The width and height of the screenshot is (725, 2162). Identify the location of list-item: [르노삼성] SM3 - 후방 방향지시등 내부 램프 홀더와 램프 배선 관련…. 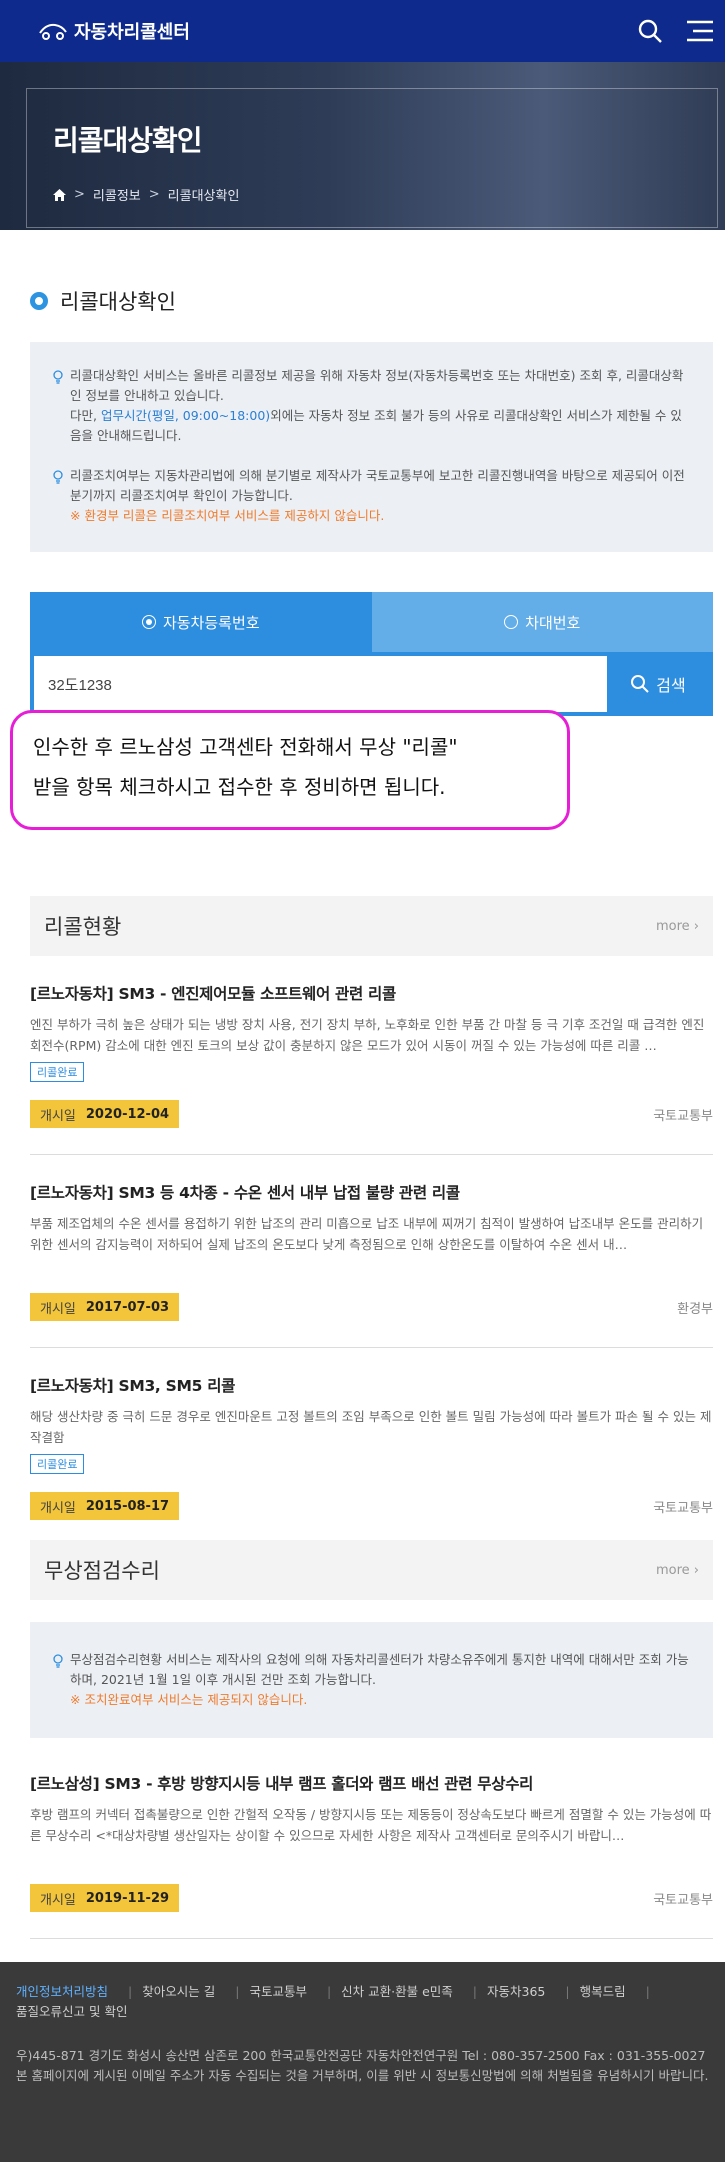
(371, 1838).